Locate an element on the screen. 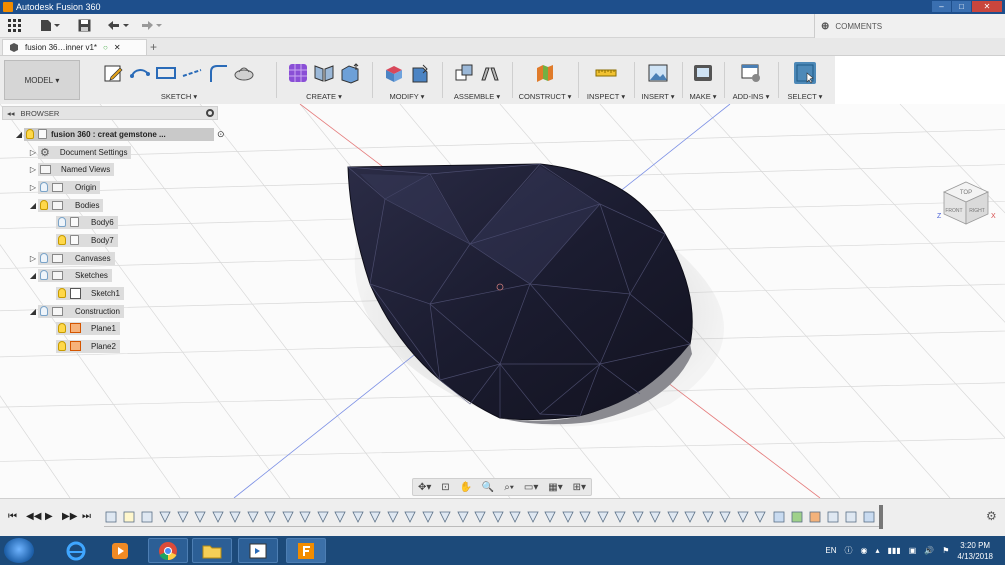  fillet-sketch-icon is located at coordinates (218, 73).